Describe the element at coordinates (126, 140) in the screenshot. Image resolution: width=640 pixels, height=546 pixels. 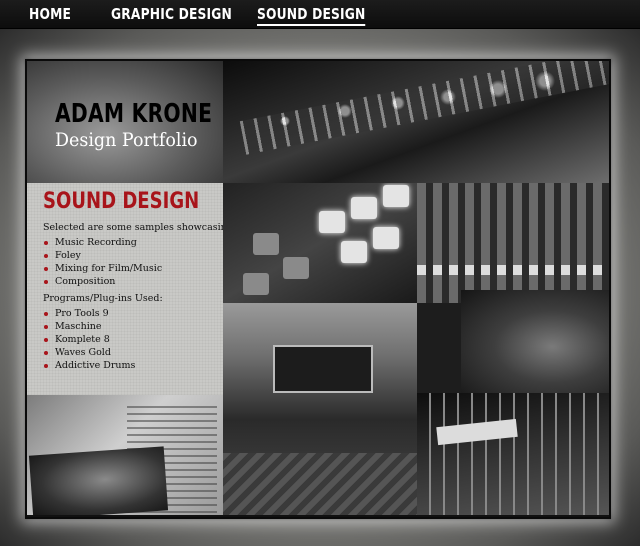
I see `site-subtitle: Design Portfolio` at that location.